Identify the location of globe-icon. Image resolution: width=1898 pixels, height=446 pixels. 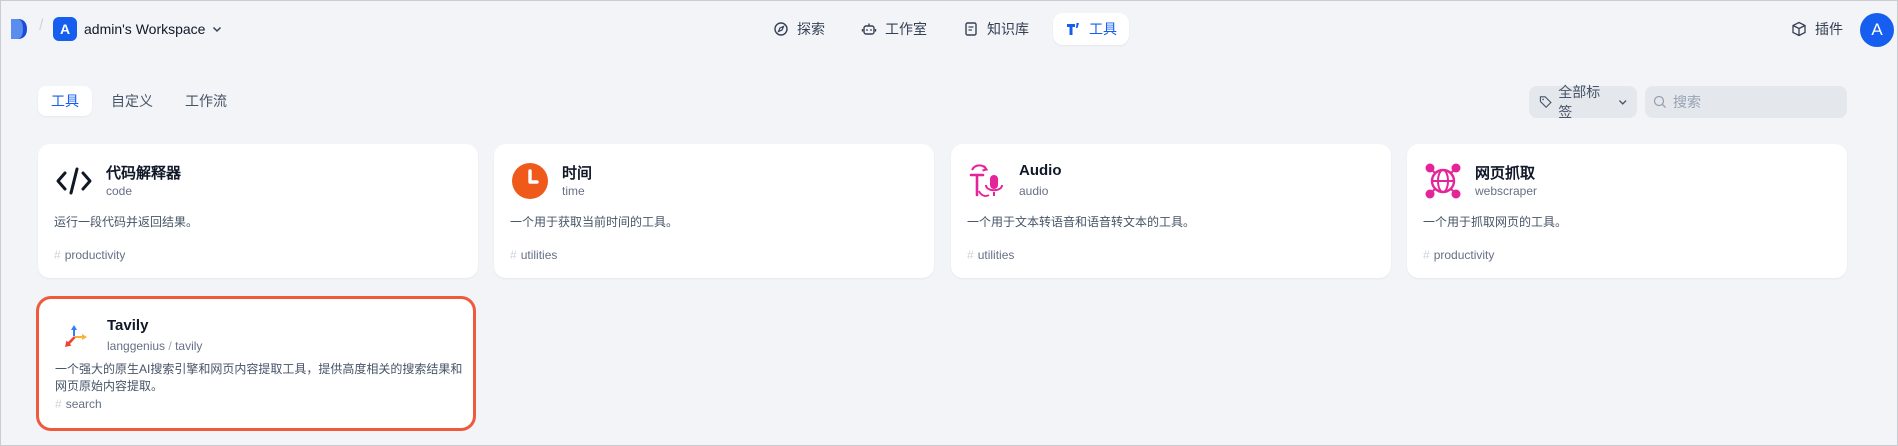
(1443, 181).